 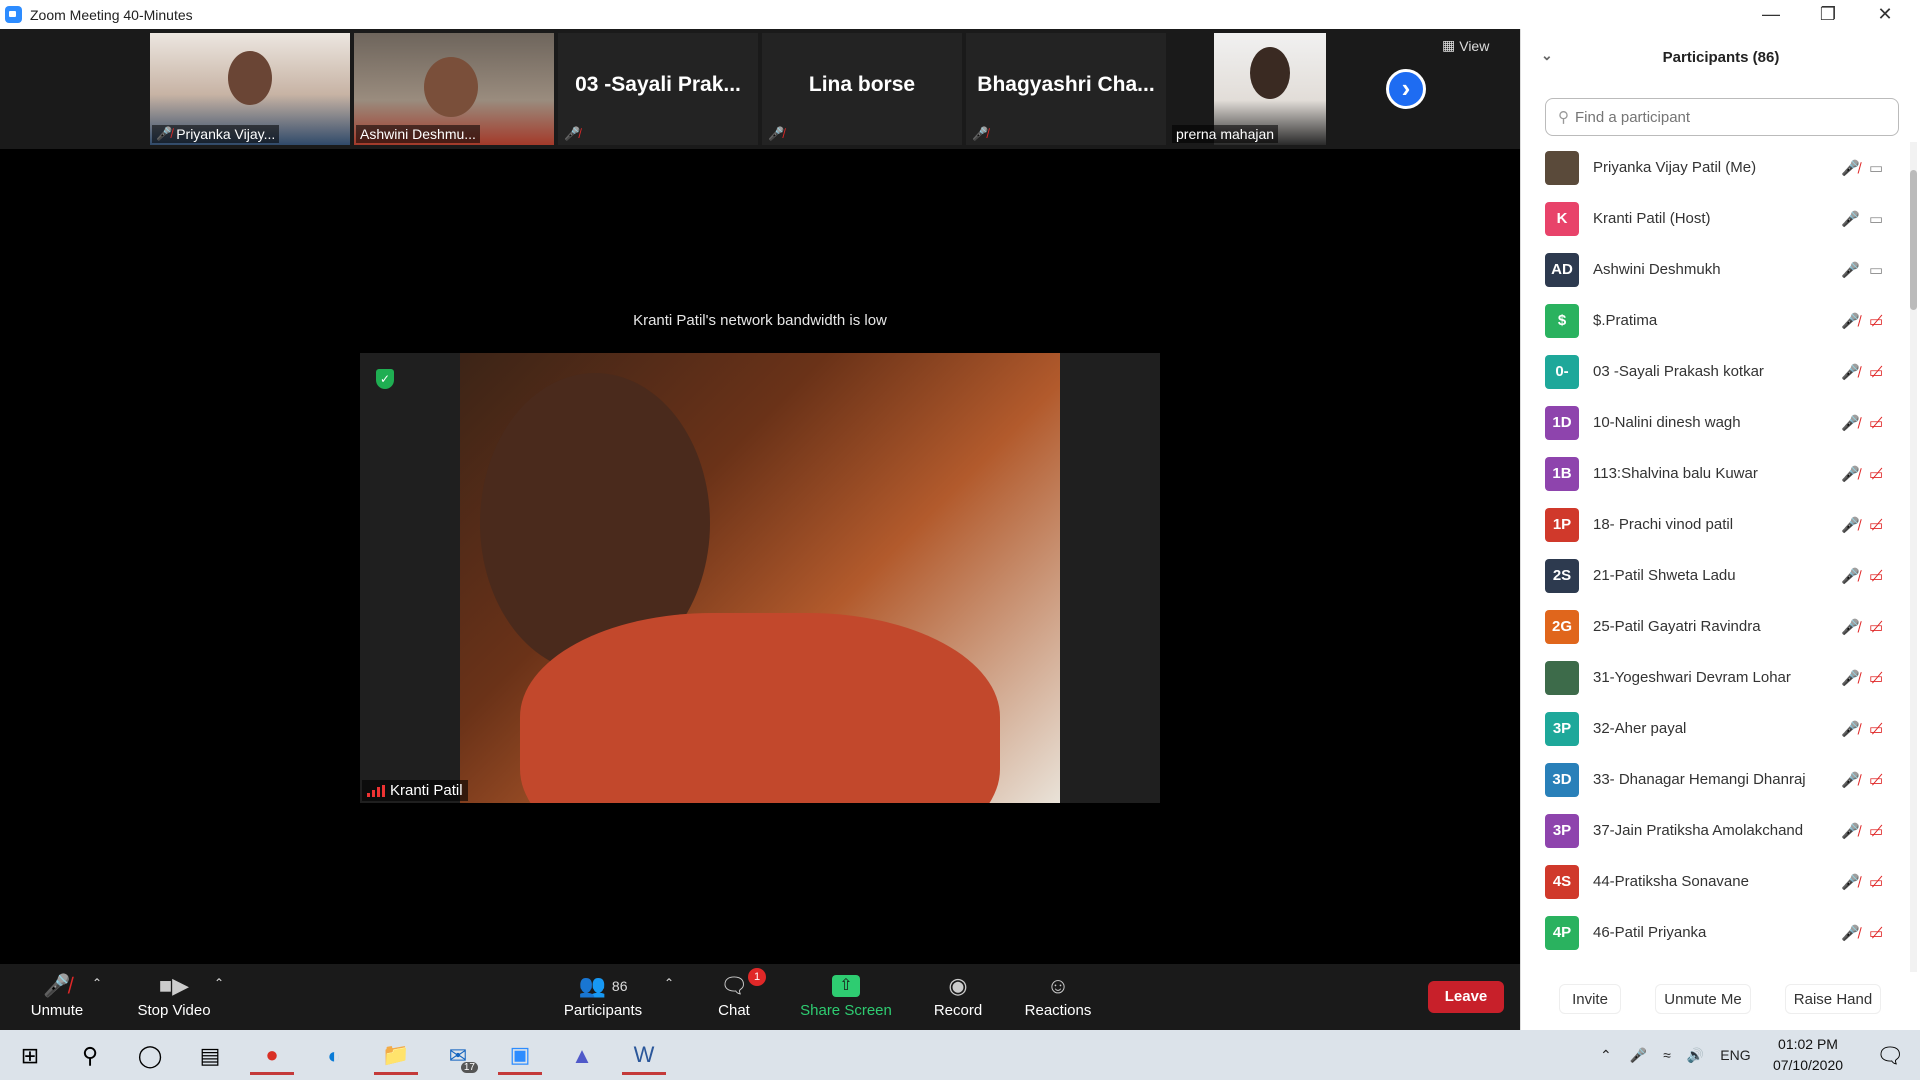 I want to click on zoom-taskbar-icon: ▣, so click(x=520, y=1056).